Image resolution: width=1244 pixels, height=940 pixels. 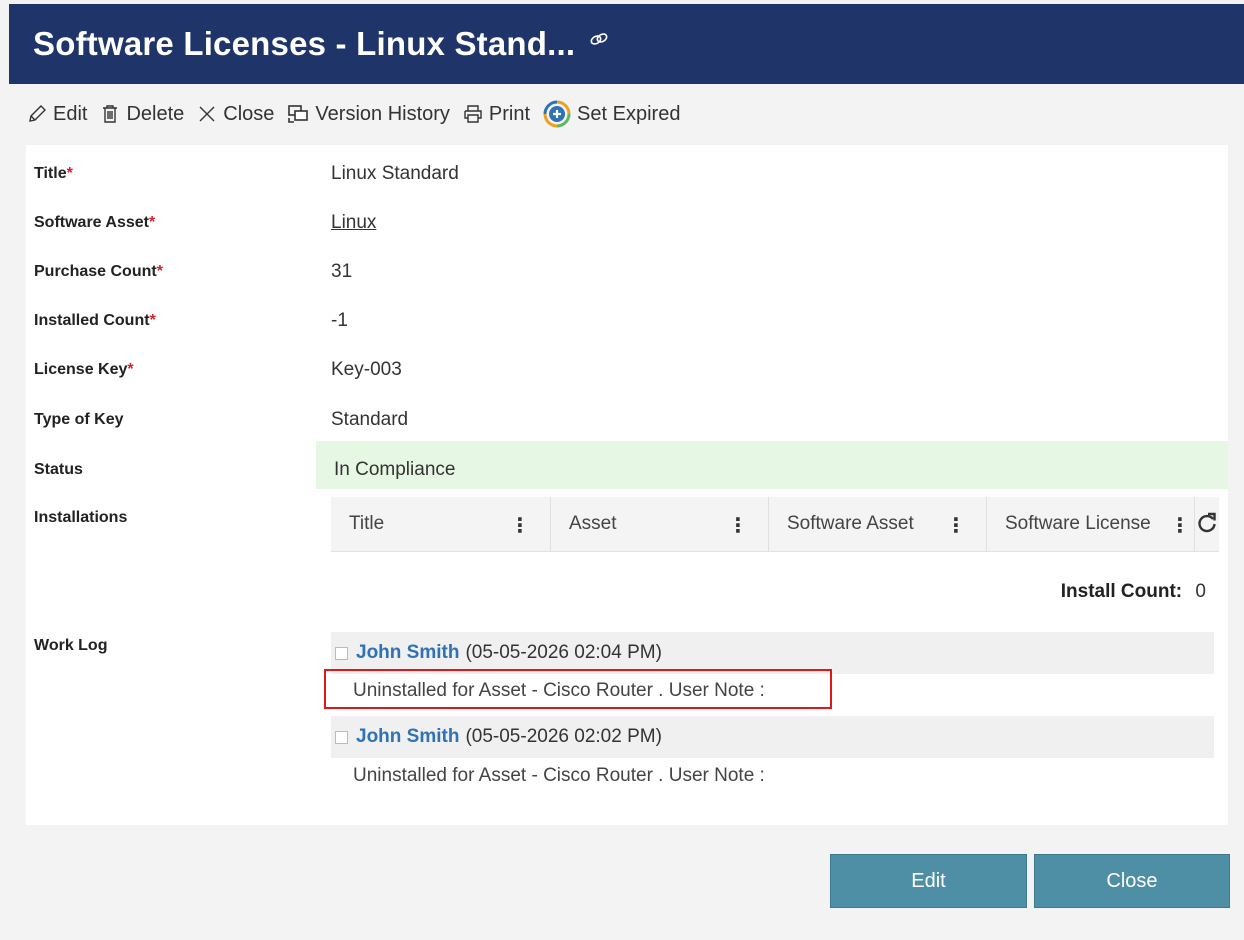 What do you see at coordinates (81, 517) in the screenshot?
I see `field-label: Installations` at bounding box center [81, 517].